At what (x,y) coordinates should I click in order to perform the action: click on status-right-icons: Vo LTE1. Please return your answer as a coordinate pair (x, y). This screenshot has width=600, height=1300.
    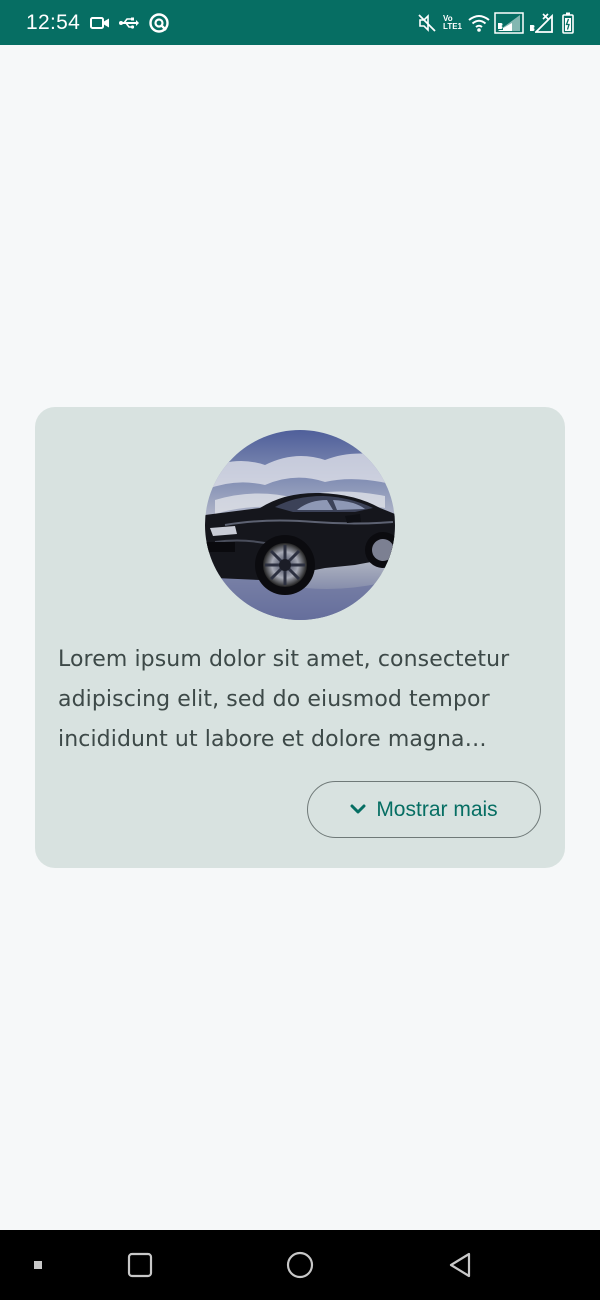
    Looking at the image, I should click on (495, 22).